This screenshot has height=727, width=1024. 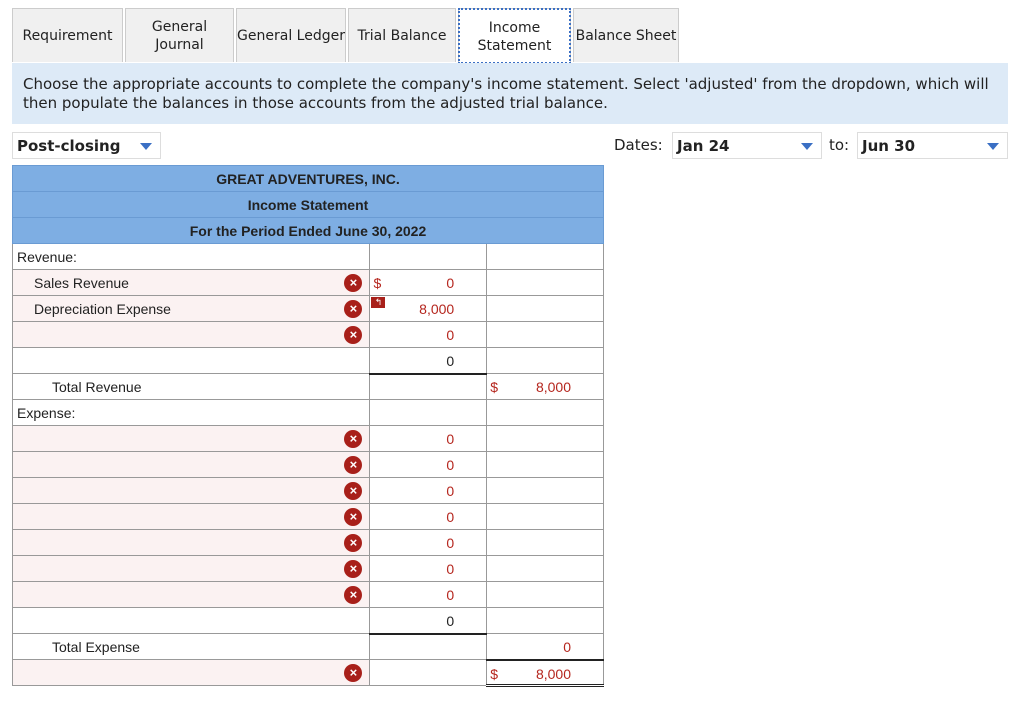 What do you see at coordinates (191, 282) in the screenshot?
I see `account-select: Sales Revenue ×` at bounding box center [191, 282].